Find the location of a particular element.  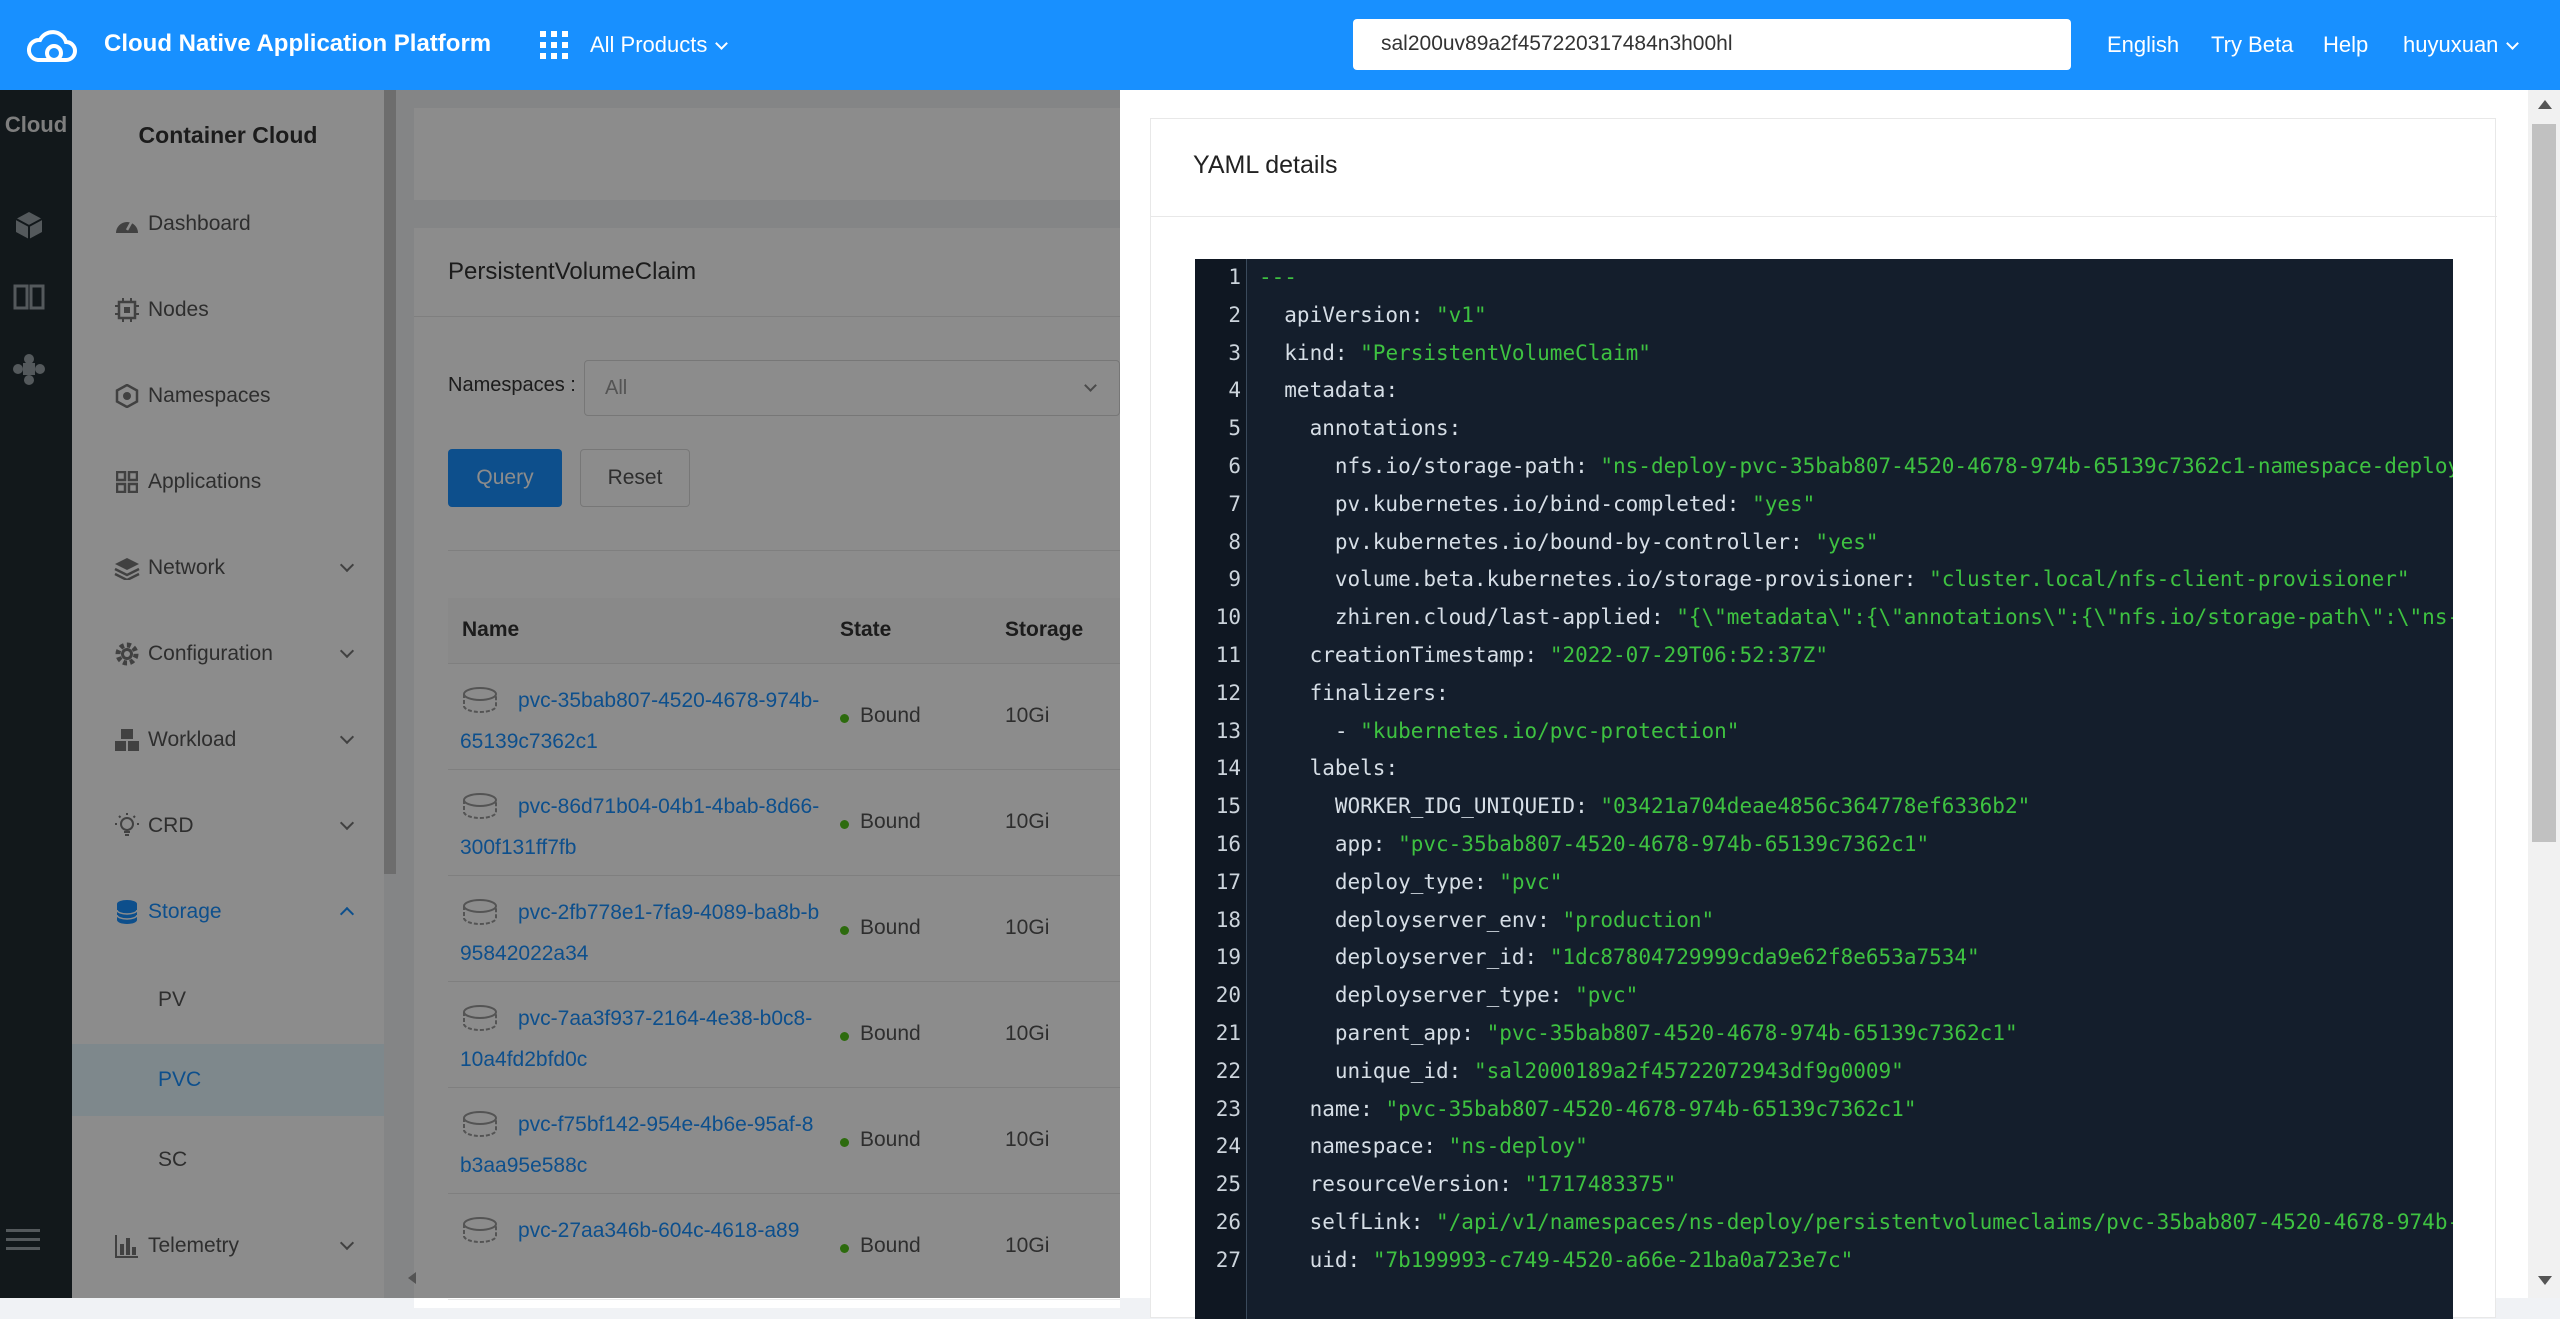

help-link: Help is located at coordinates (2345, 45).